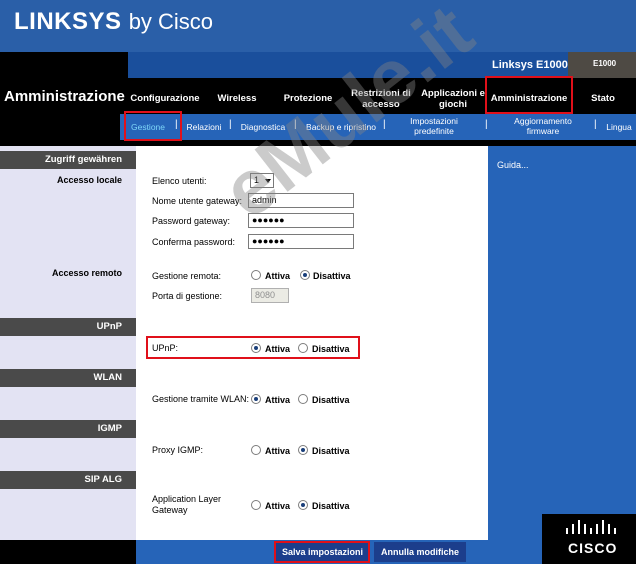 Image resolution: width=636 pixels, height=564 pixels. Describe the element at coordinates (593, 548) in the screenshot. I see `cisco-logo: CISCO` at that location.